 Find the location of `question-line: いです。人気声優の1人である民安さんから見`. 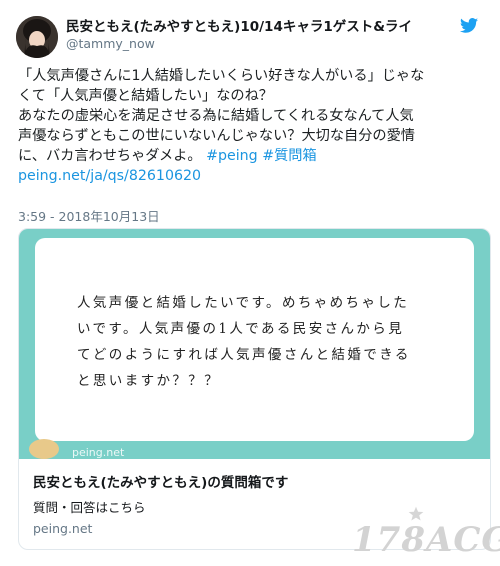

question-line: いです。人気声優の1人である民安さんから見 is located at coordinates (241, 329).